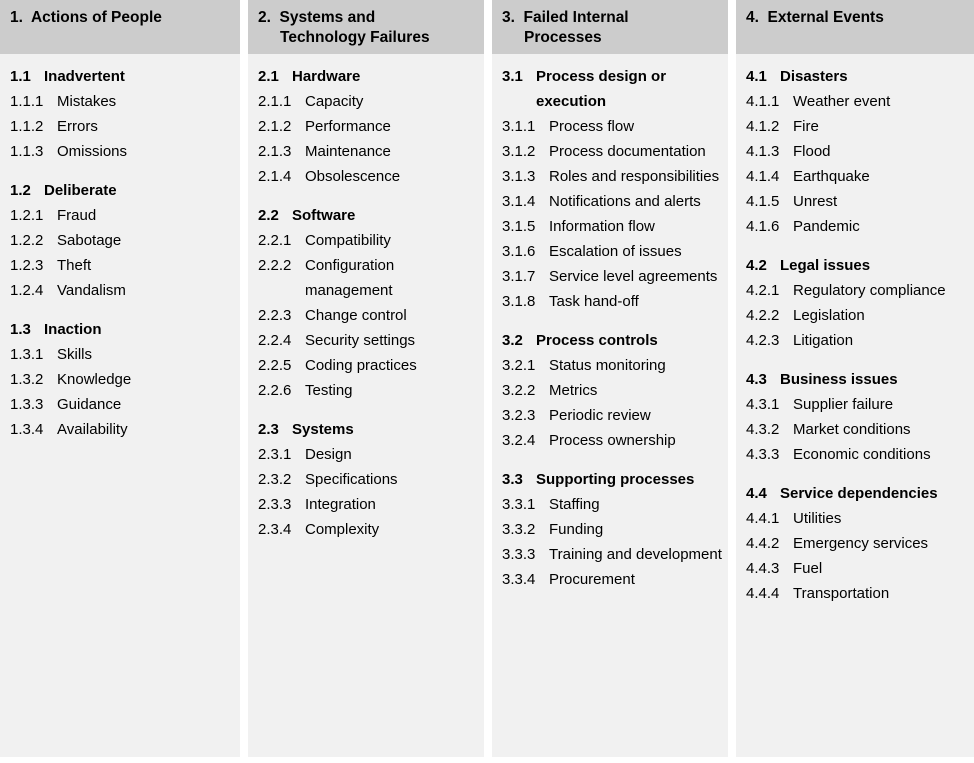 The width and height of the screenshot is (974, 763). Describe the element at coordinates (763, 543) in the screenshot. I see `taxonomy-item-number: 4.4.2` at that location.